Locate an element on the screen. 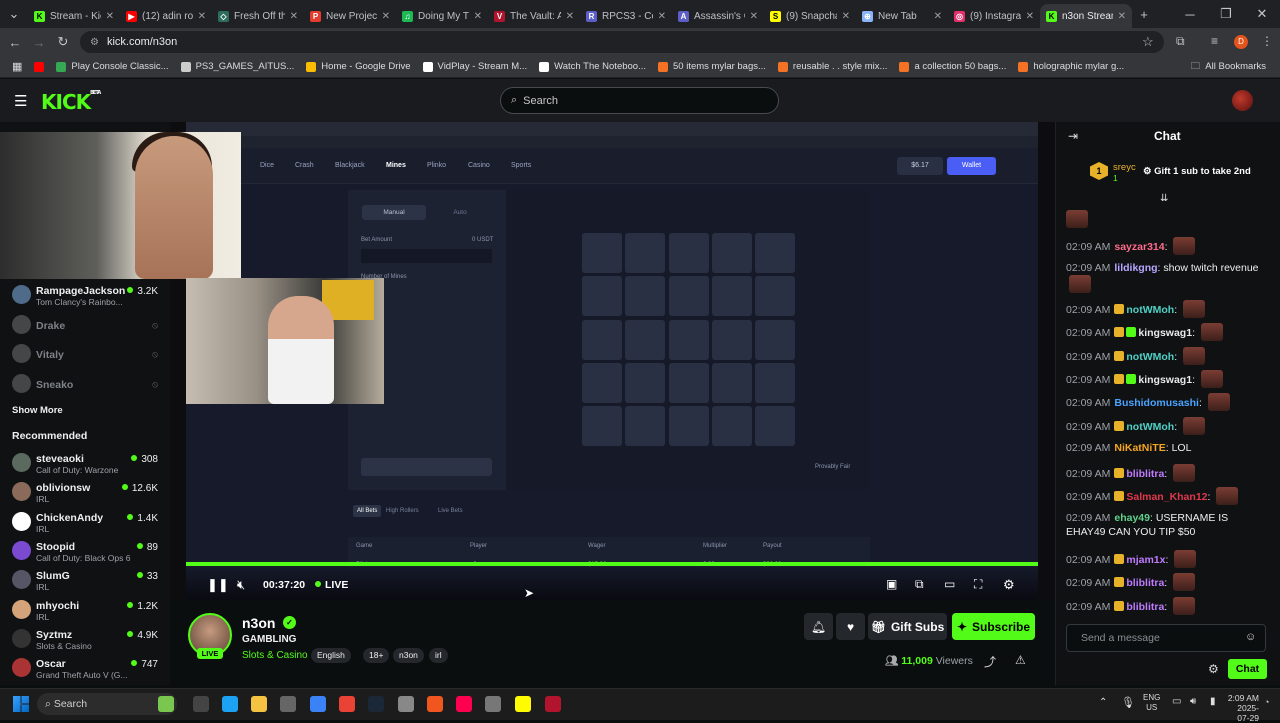 The image size is (1280, 723). chat-username: NiKatNiTE is located at coordinates (1139, 448).